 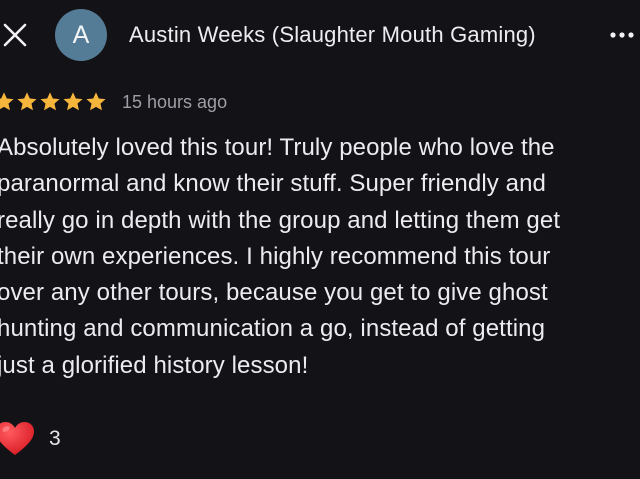 What do you see at coordinates (55, 438) in the screenshot?
I see `reaction-count: 3` at bounding box center [55, 438].